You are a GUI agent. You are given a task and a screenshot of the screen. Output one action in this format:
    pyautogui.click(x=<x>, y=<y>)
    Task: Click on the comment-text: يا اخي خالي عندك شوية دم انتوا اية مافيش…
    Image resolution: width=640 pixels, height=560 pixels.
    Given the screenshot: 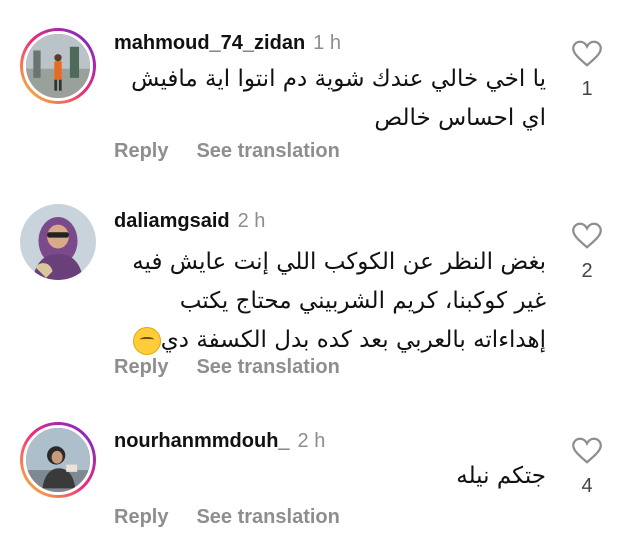 What is the action you would take?
    pyautogui.click(x=338, y=98)
    